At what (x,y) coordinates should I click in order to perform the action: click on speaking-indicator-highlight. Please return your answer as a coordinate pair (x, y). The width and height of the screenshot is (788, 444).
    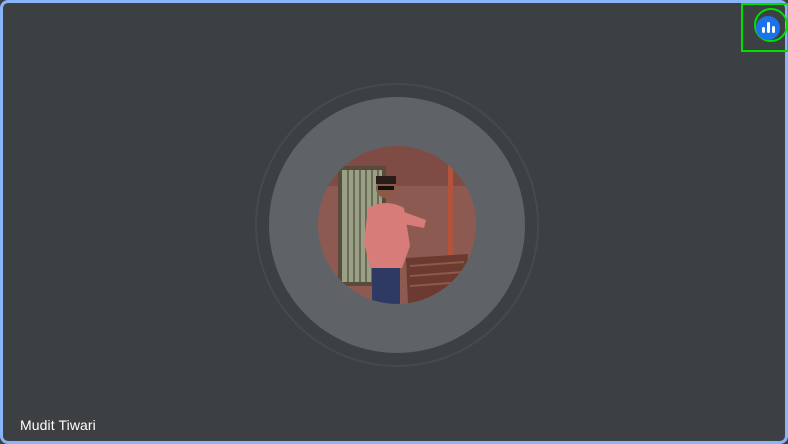
    Looking at the image, I should click on (764, 27).